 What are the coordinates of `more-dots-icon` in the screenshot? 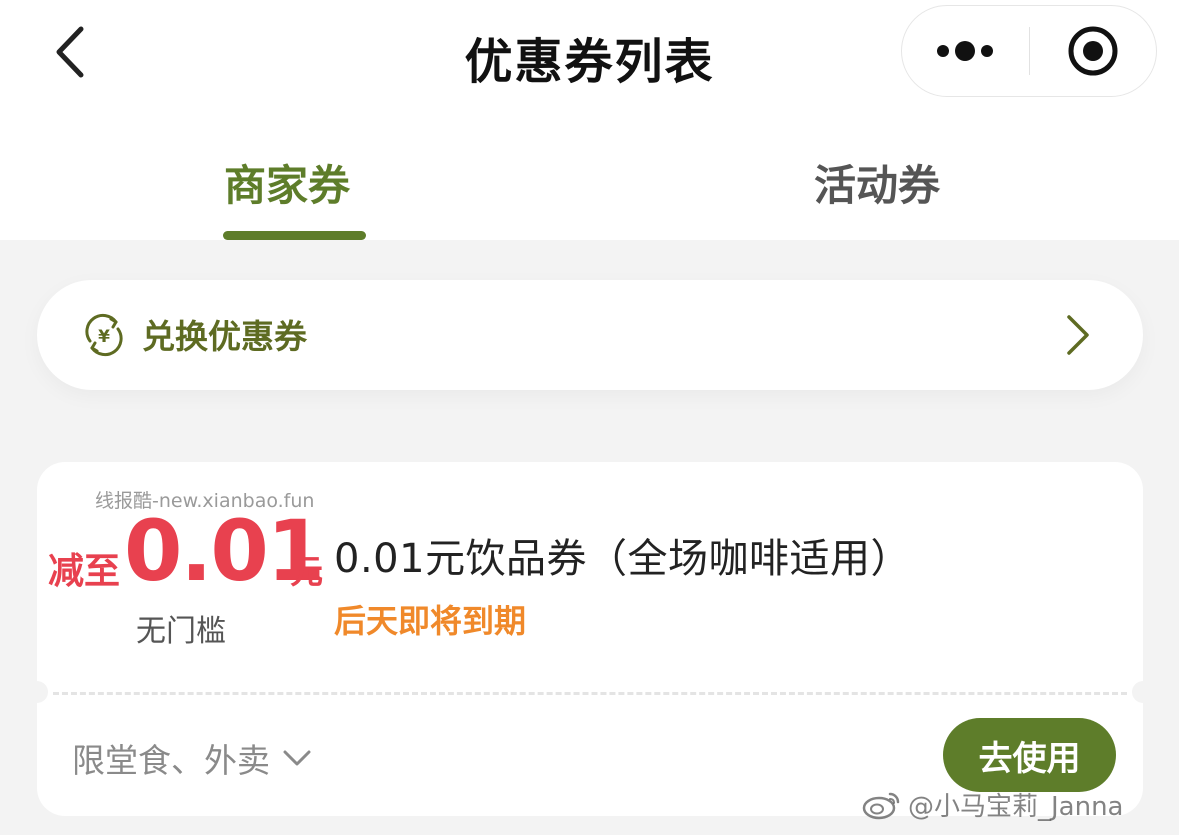 It's located at (965, 51).